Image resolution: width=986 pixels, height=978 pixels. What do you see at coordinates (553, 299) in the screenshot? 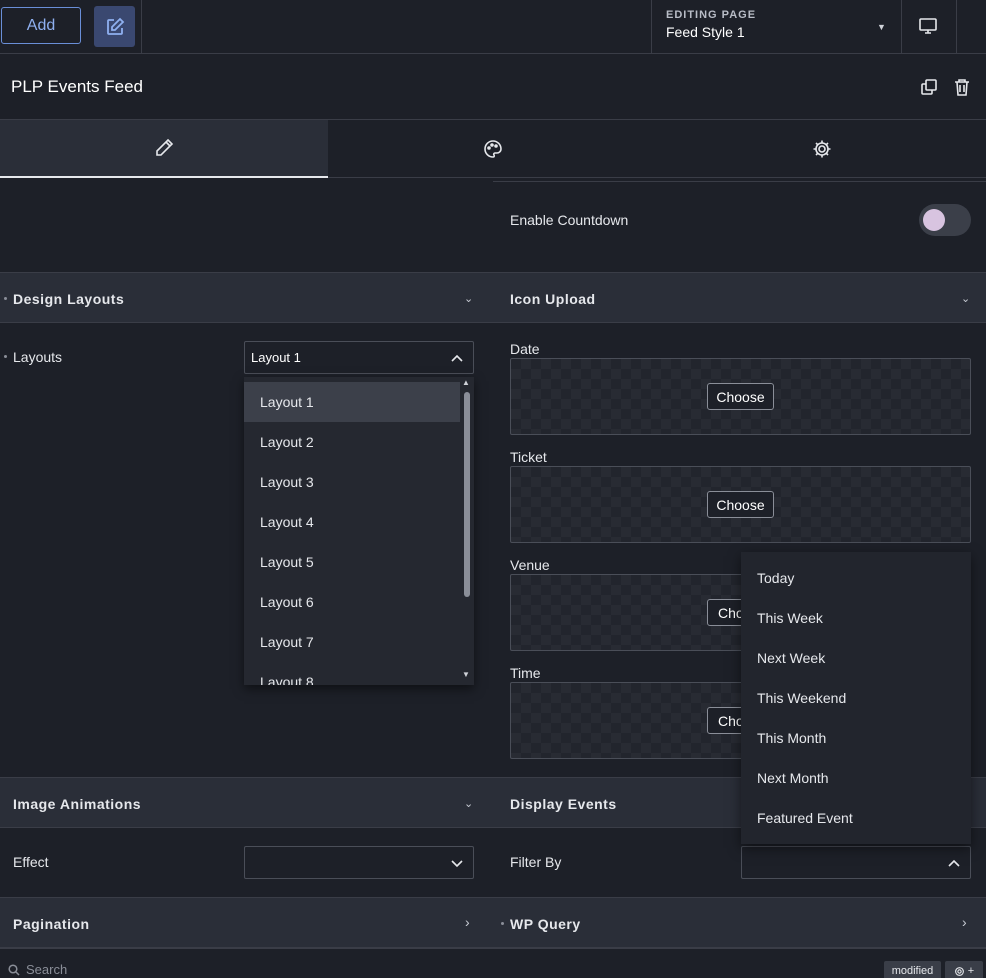
I see `icon-upload-title: Icon Upload` at bounding box center [553, 299].